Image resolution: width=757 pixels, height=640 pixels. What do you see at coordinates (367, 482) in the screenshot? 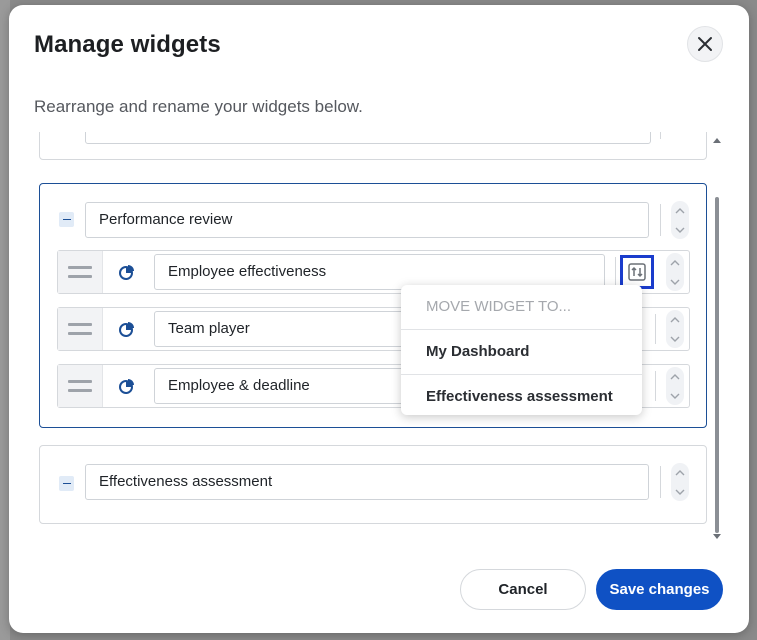
I see `group-name-input: Effectiveness assessment` at bounding box center [367, 482].